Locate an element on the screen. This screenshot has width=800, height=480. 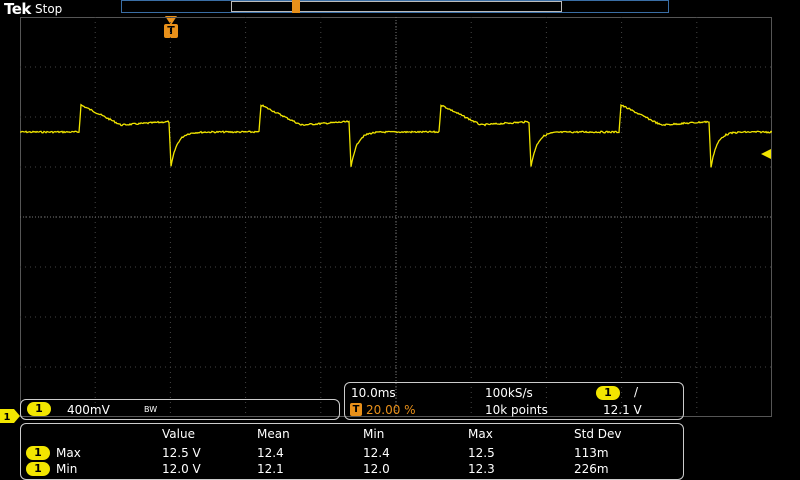
meas-header-mean: Mean is located at coordinates (273, 434).